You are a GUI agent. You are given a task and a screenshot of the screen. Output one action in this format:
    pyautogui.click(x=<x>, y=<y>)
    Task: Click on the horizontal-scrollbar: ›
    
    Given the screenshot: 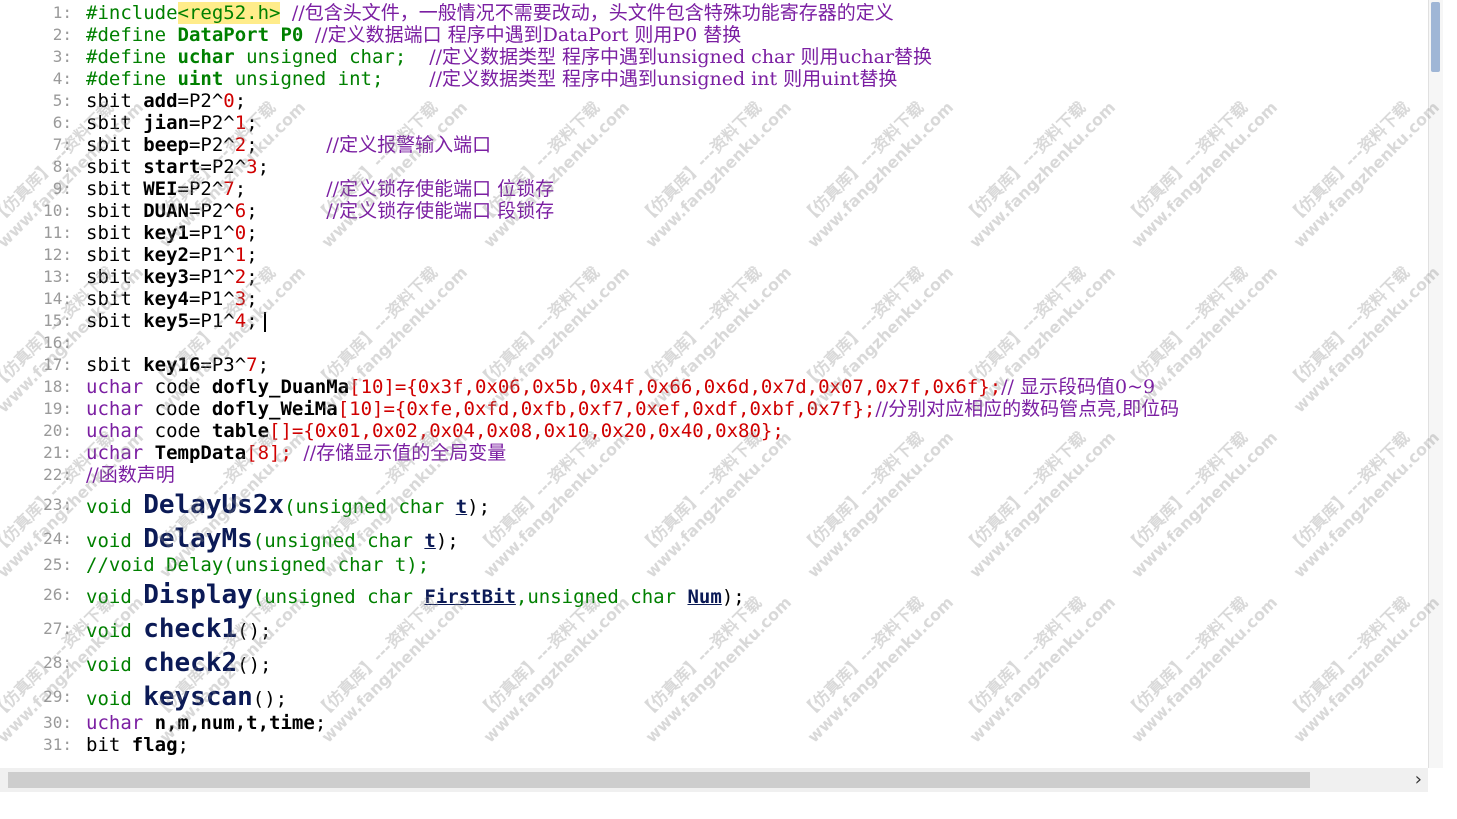 What is the action you would take?
    pyautogui.click(x=714, y=780)
    